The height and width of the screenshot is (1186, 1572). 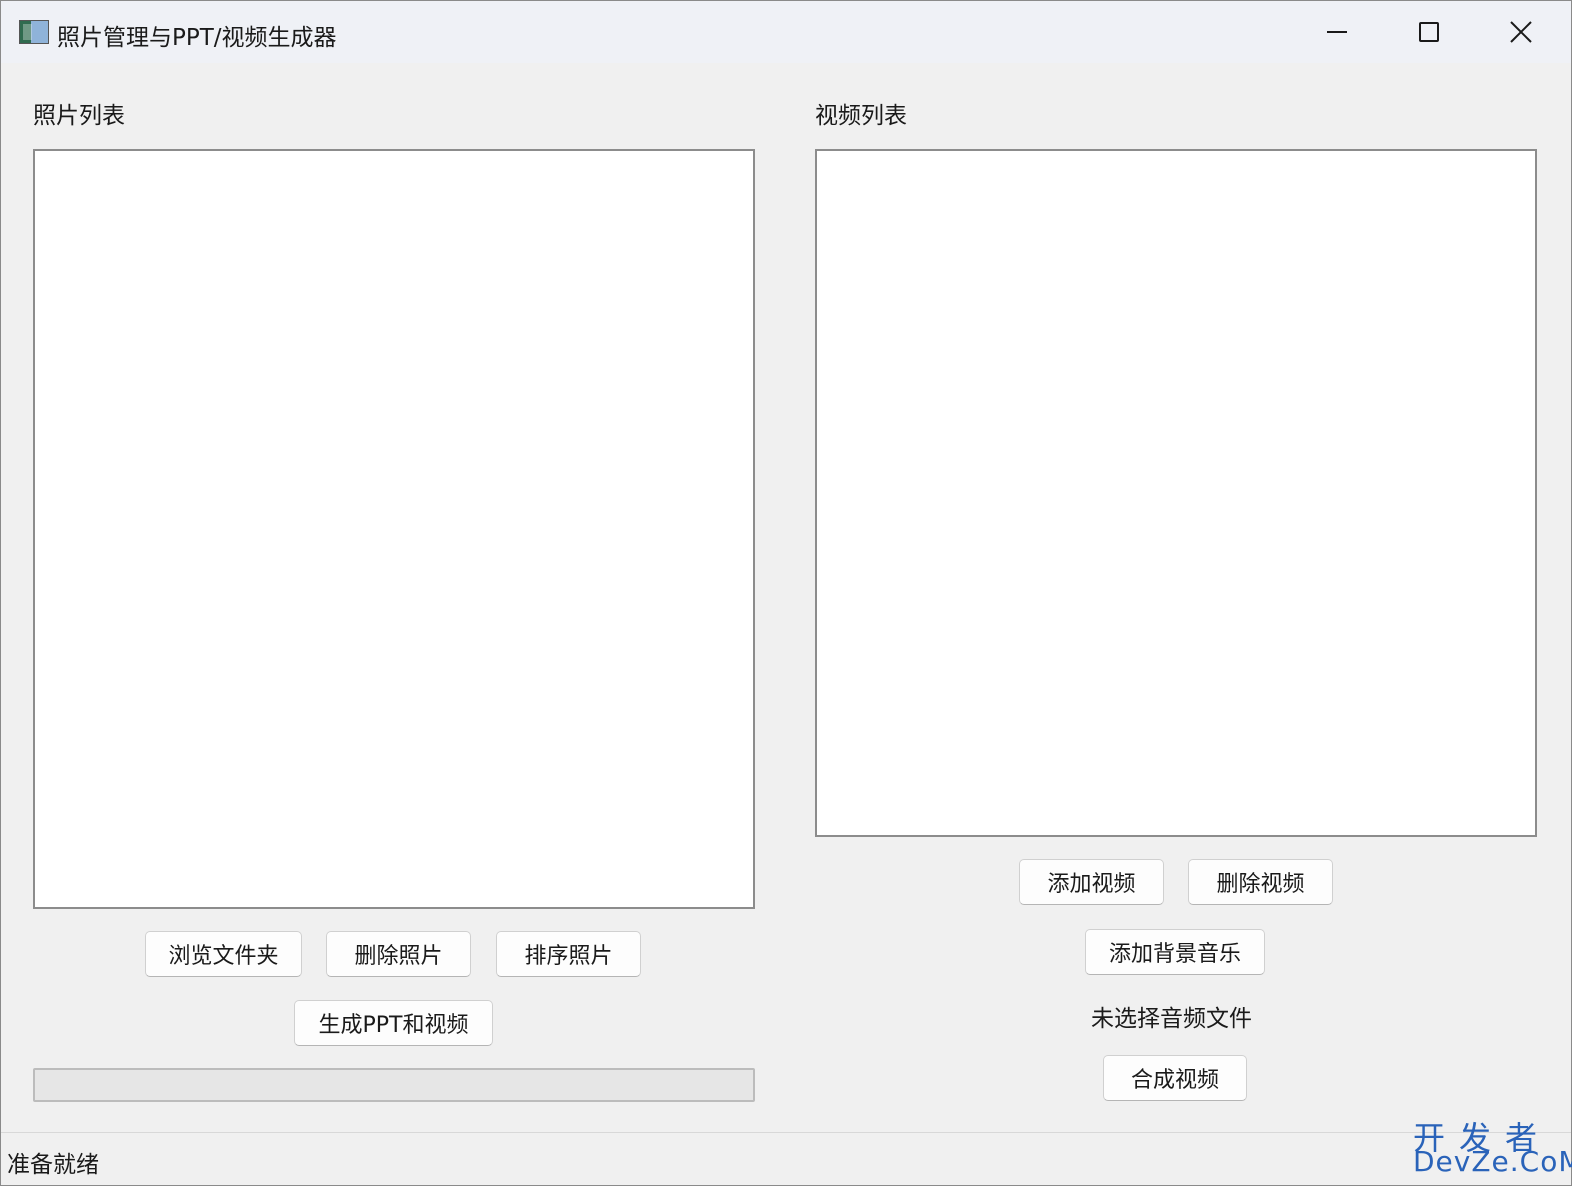 I want to click on video-list-label: 视频列表, so click(x=861, y=116).